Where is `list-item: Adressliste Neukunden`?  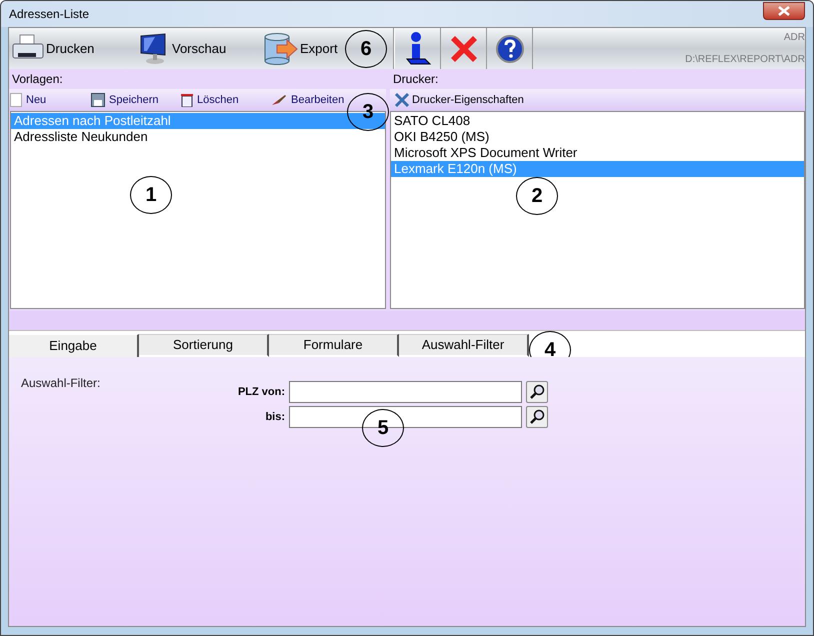
list-item: Adressliste Neukunden is located at coordinates (198, 137).